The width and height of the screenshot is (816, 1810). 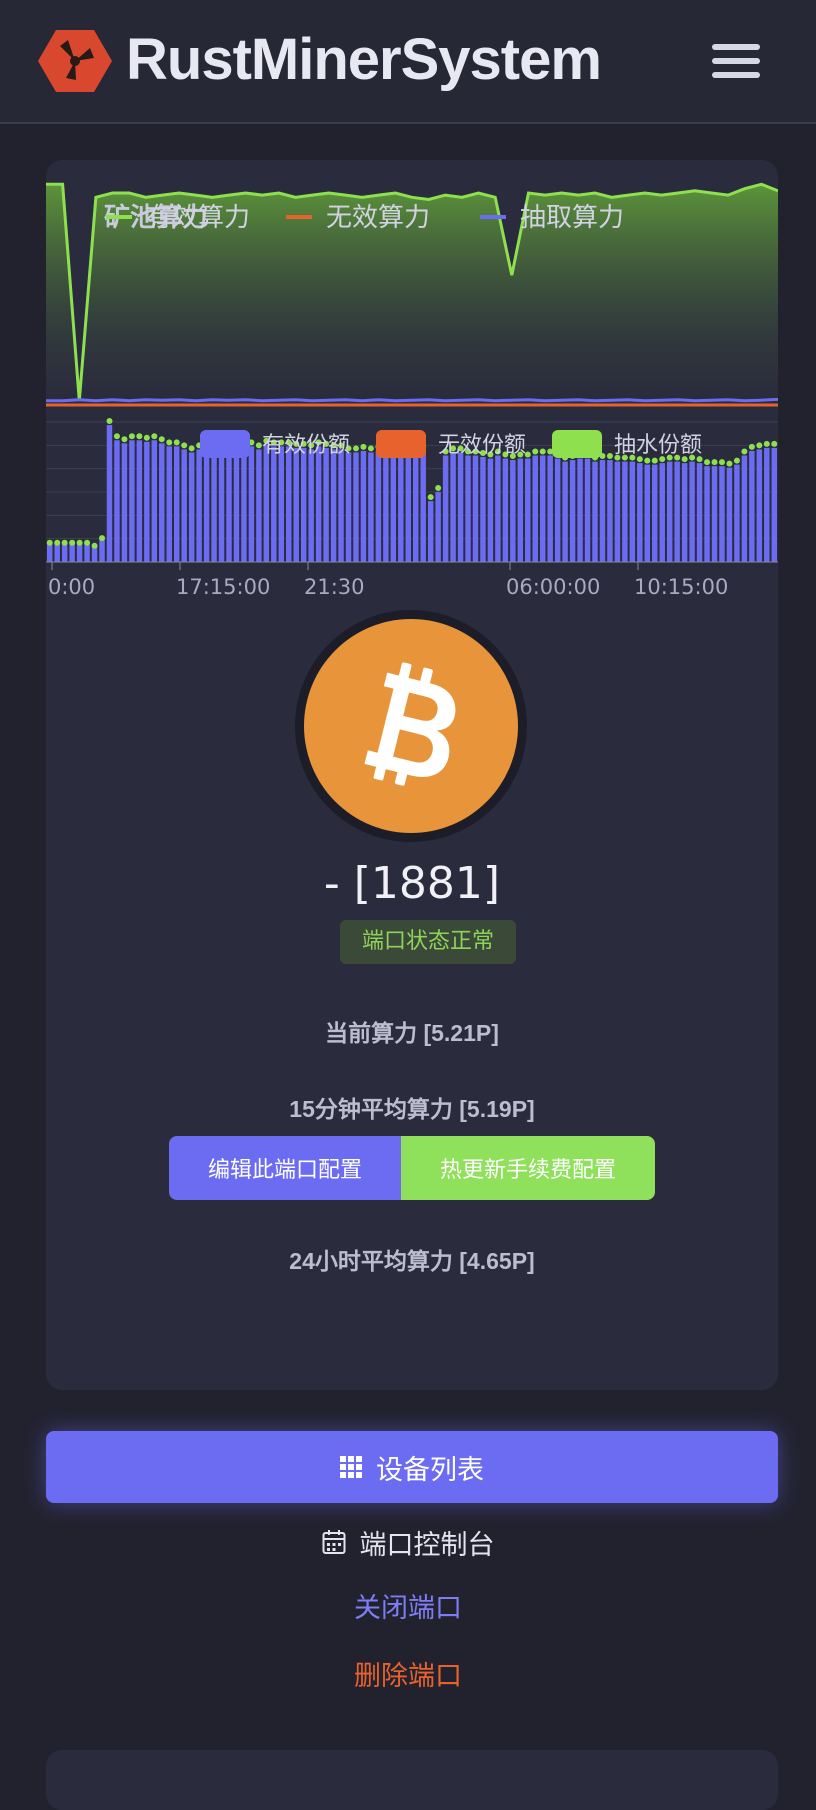 I want to click on legend-label: 无效份额, so click(x=482, y=445).